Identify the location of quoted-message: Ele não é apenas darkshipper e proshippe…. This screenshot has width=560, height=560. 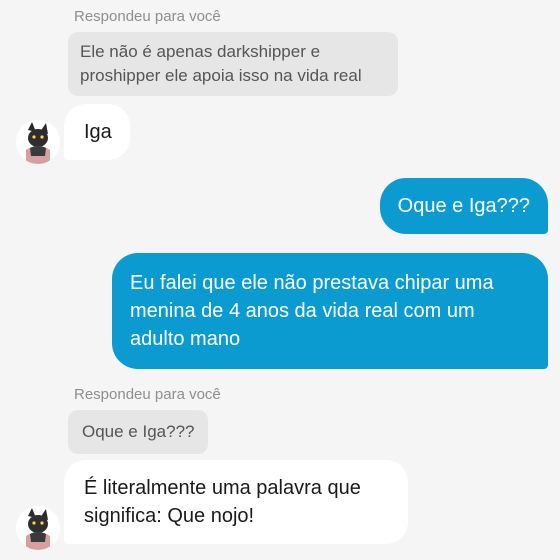
(233, 64).